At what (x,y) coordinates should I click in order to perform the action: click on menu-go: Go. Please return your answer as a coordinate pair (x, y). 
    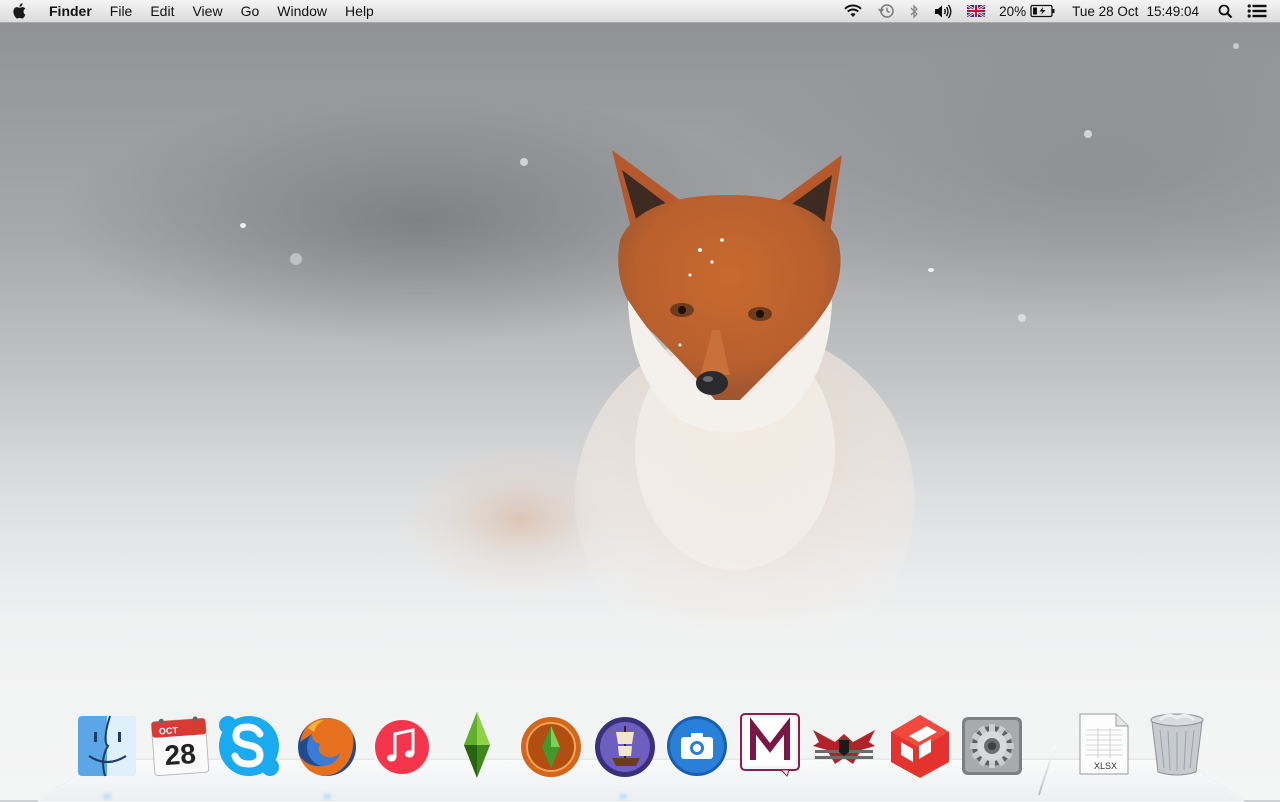
    Looking at the image, I should click on (250, 11).